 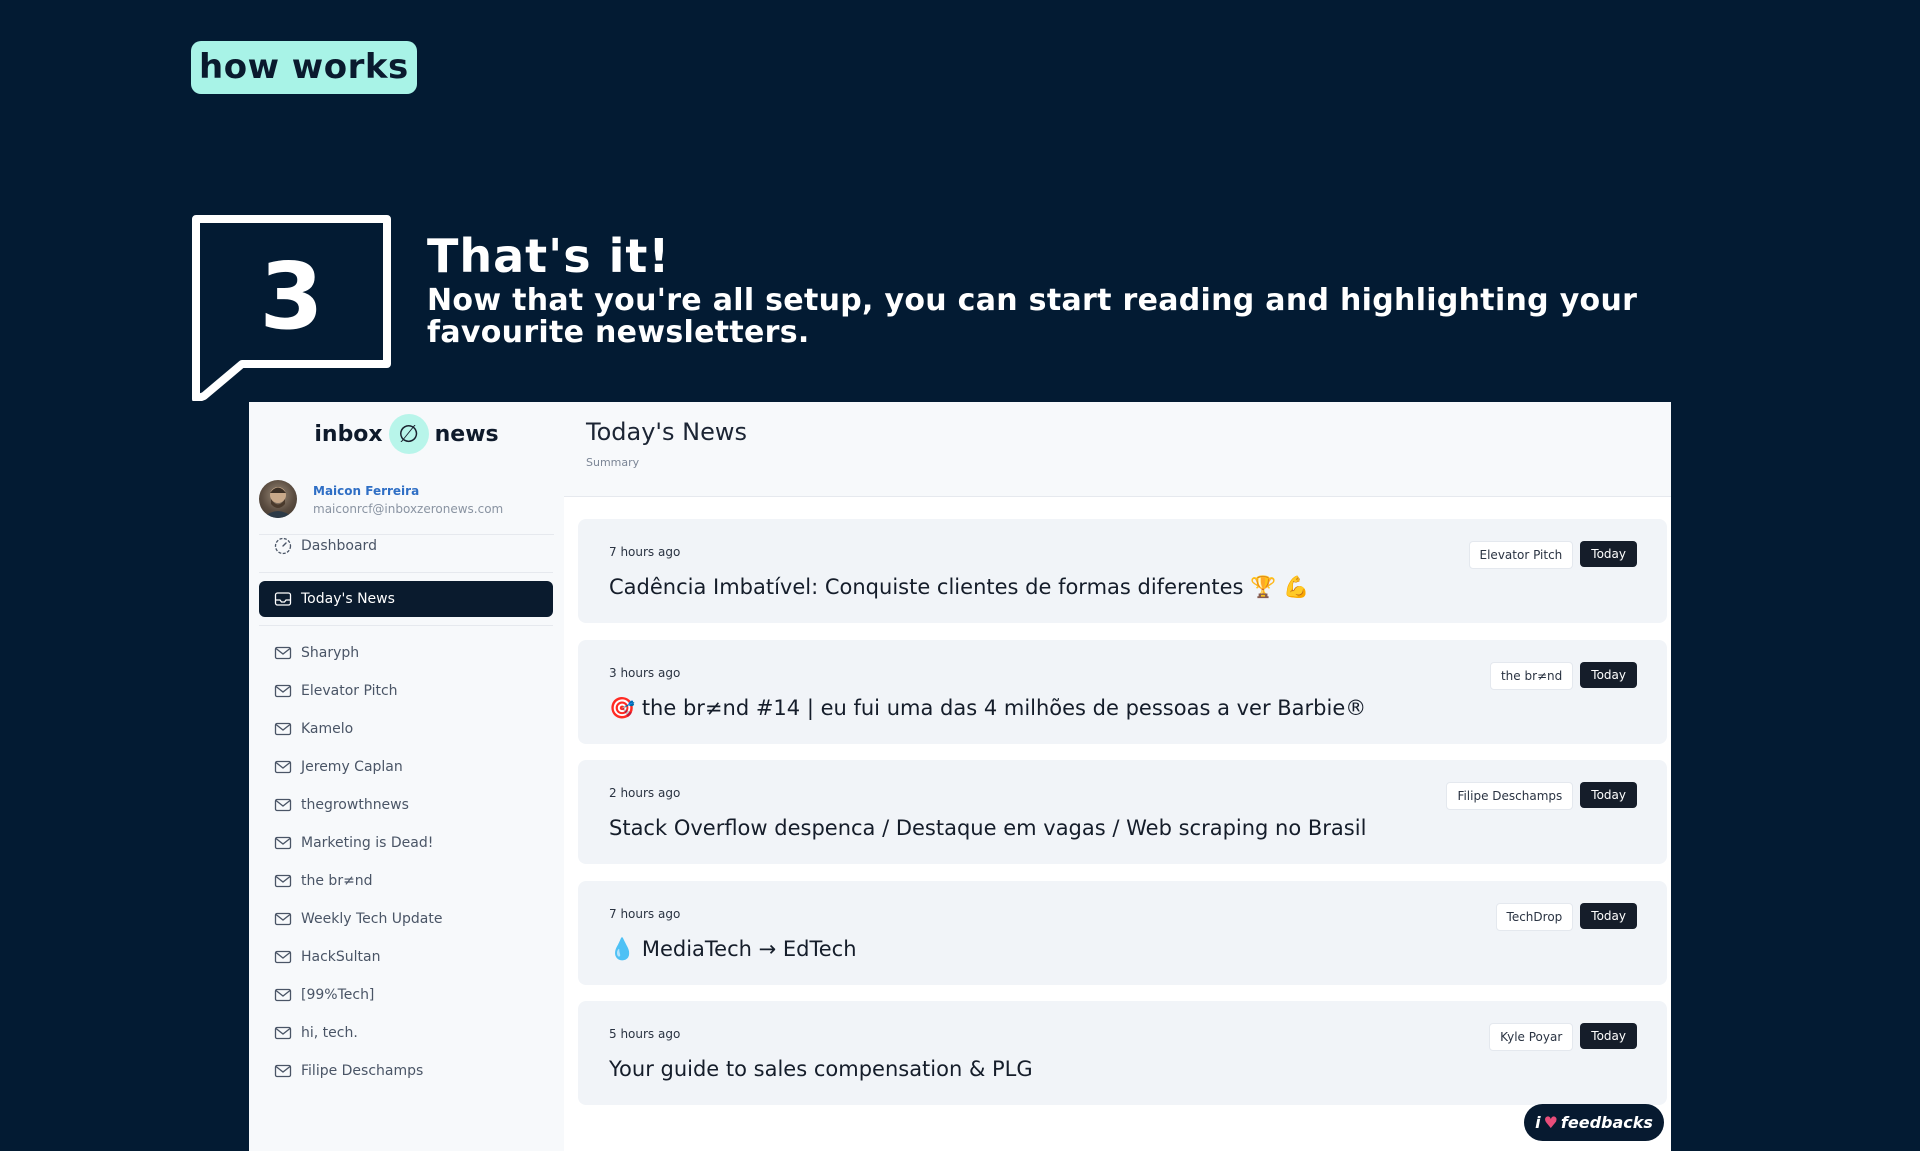 I want to click on sidebar-item-newsletter: Marketing is Dead!, so click(x=406, y=843).